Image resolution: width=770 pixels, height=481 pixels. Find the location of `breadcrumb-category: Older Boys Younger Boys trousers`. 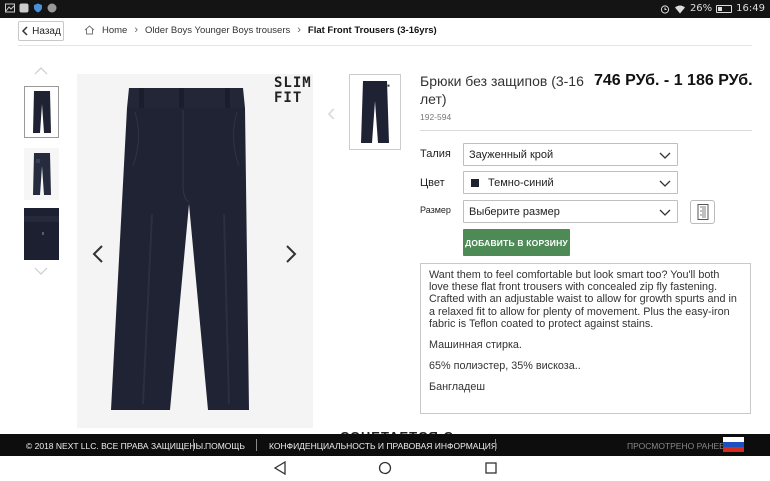

breadcrumb-category: Older Boys Younger Boys trousers is located at coordinates (217, 30).